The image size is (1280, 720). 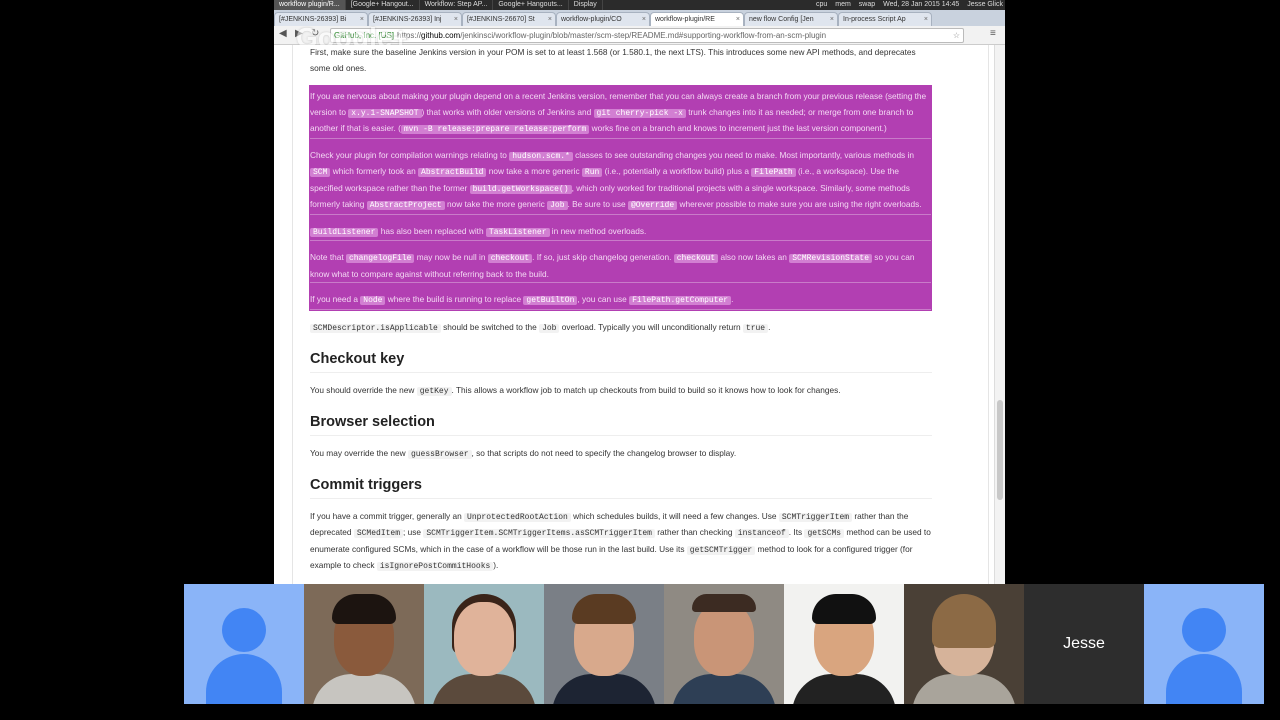 What do you see at coordinates (985, 4) in the screenshot?
I see `user-name: Jesse Glick` at bounding box center [985, 4].